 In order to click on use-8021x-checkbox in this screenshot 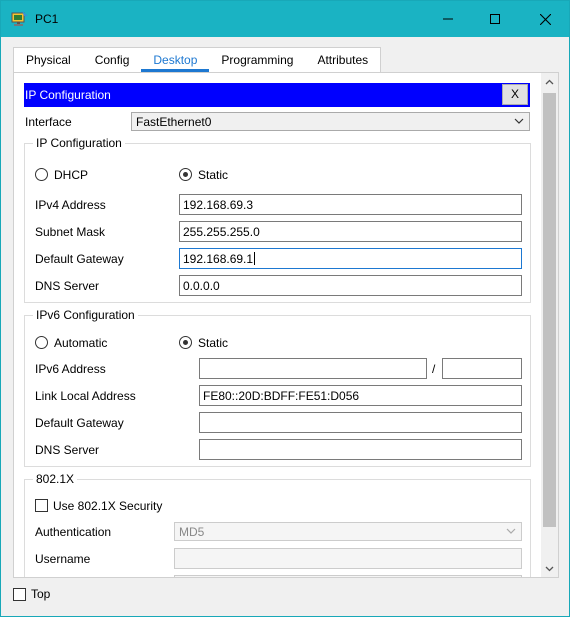, I will do `click(41, 505)`.